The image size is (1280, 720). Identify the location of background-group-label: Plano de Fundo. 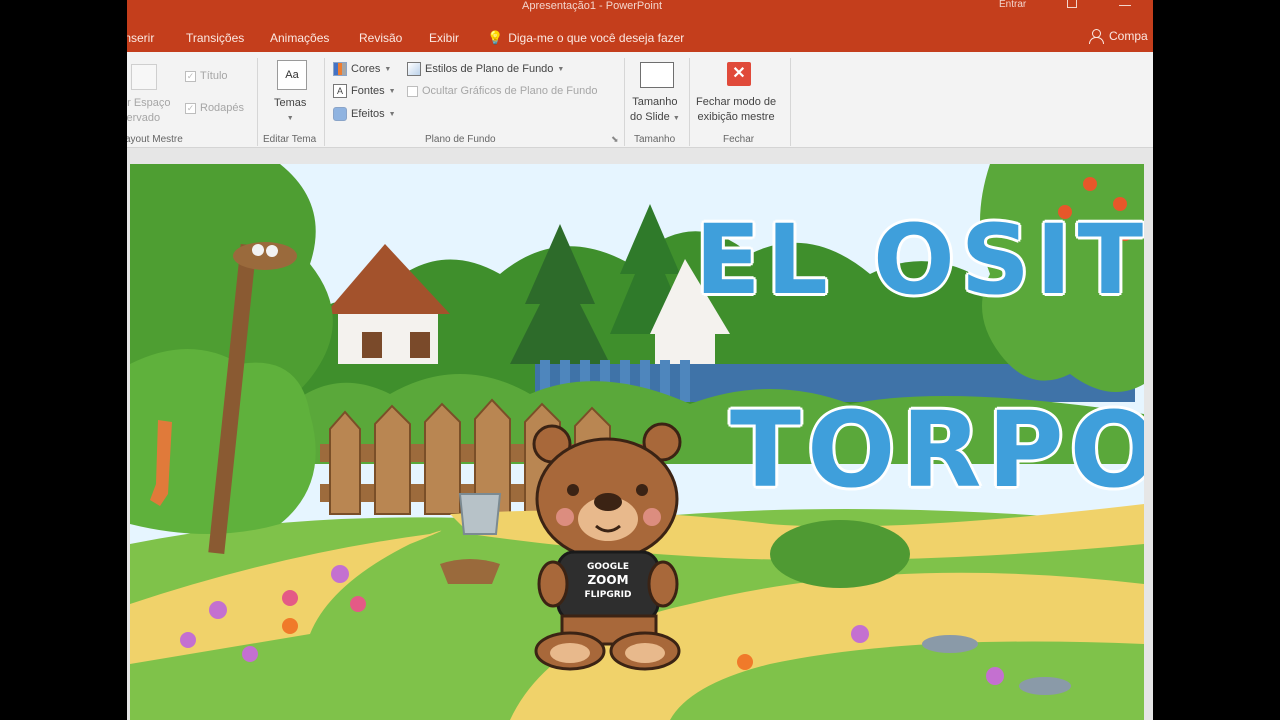
(460, 139).